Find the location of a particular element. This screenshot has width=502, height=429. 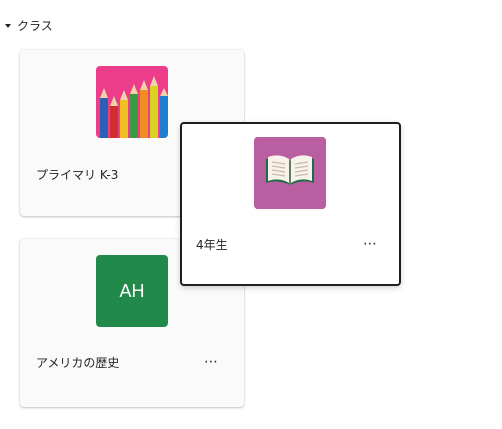

caret-down-icon is located at coordinates (8, 26).